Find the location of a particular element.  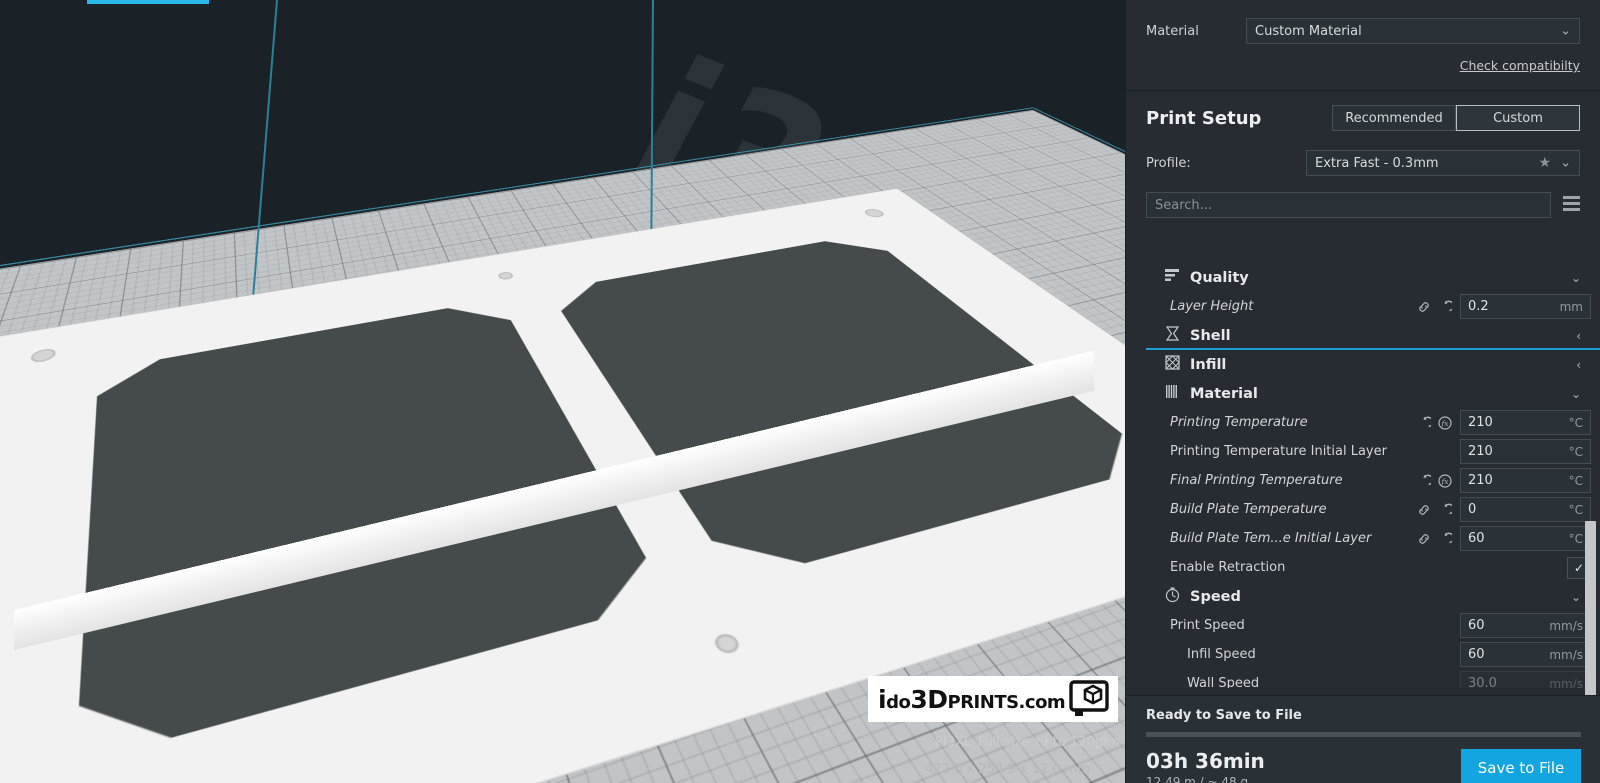

search-input is located at coordinates (1348, 205).